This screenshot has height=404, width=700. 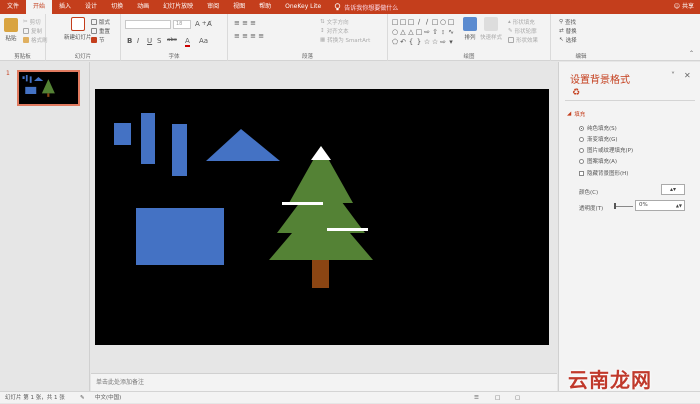 I want to click on font-size-input: 18, so click(x=182, y=24).